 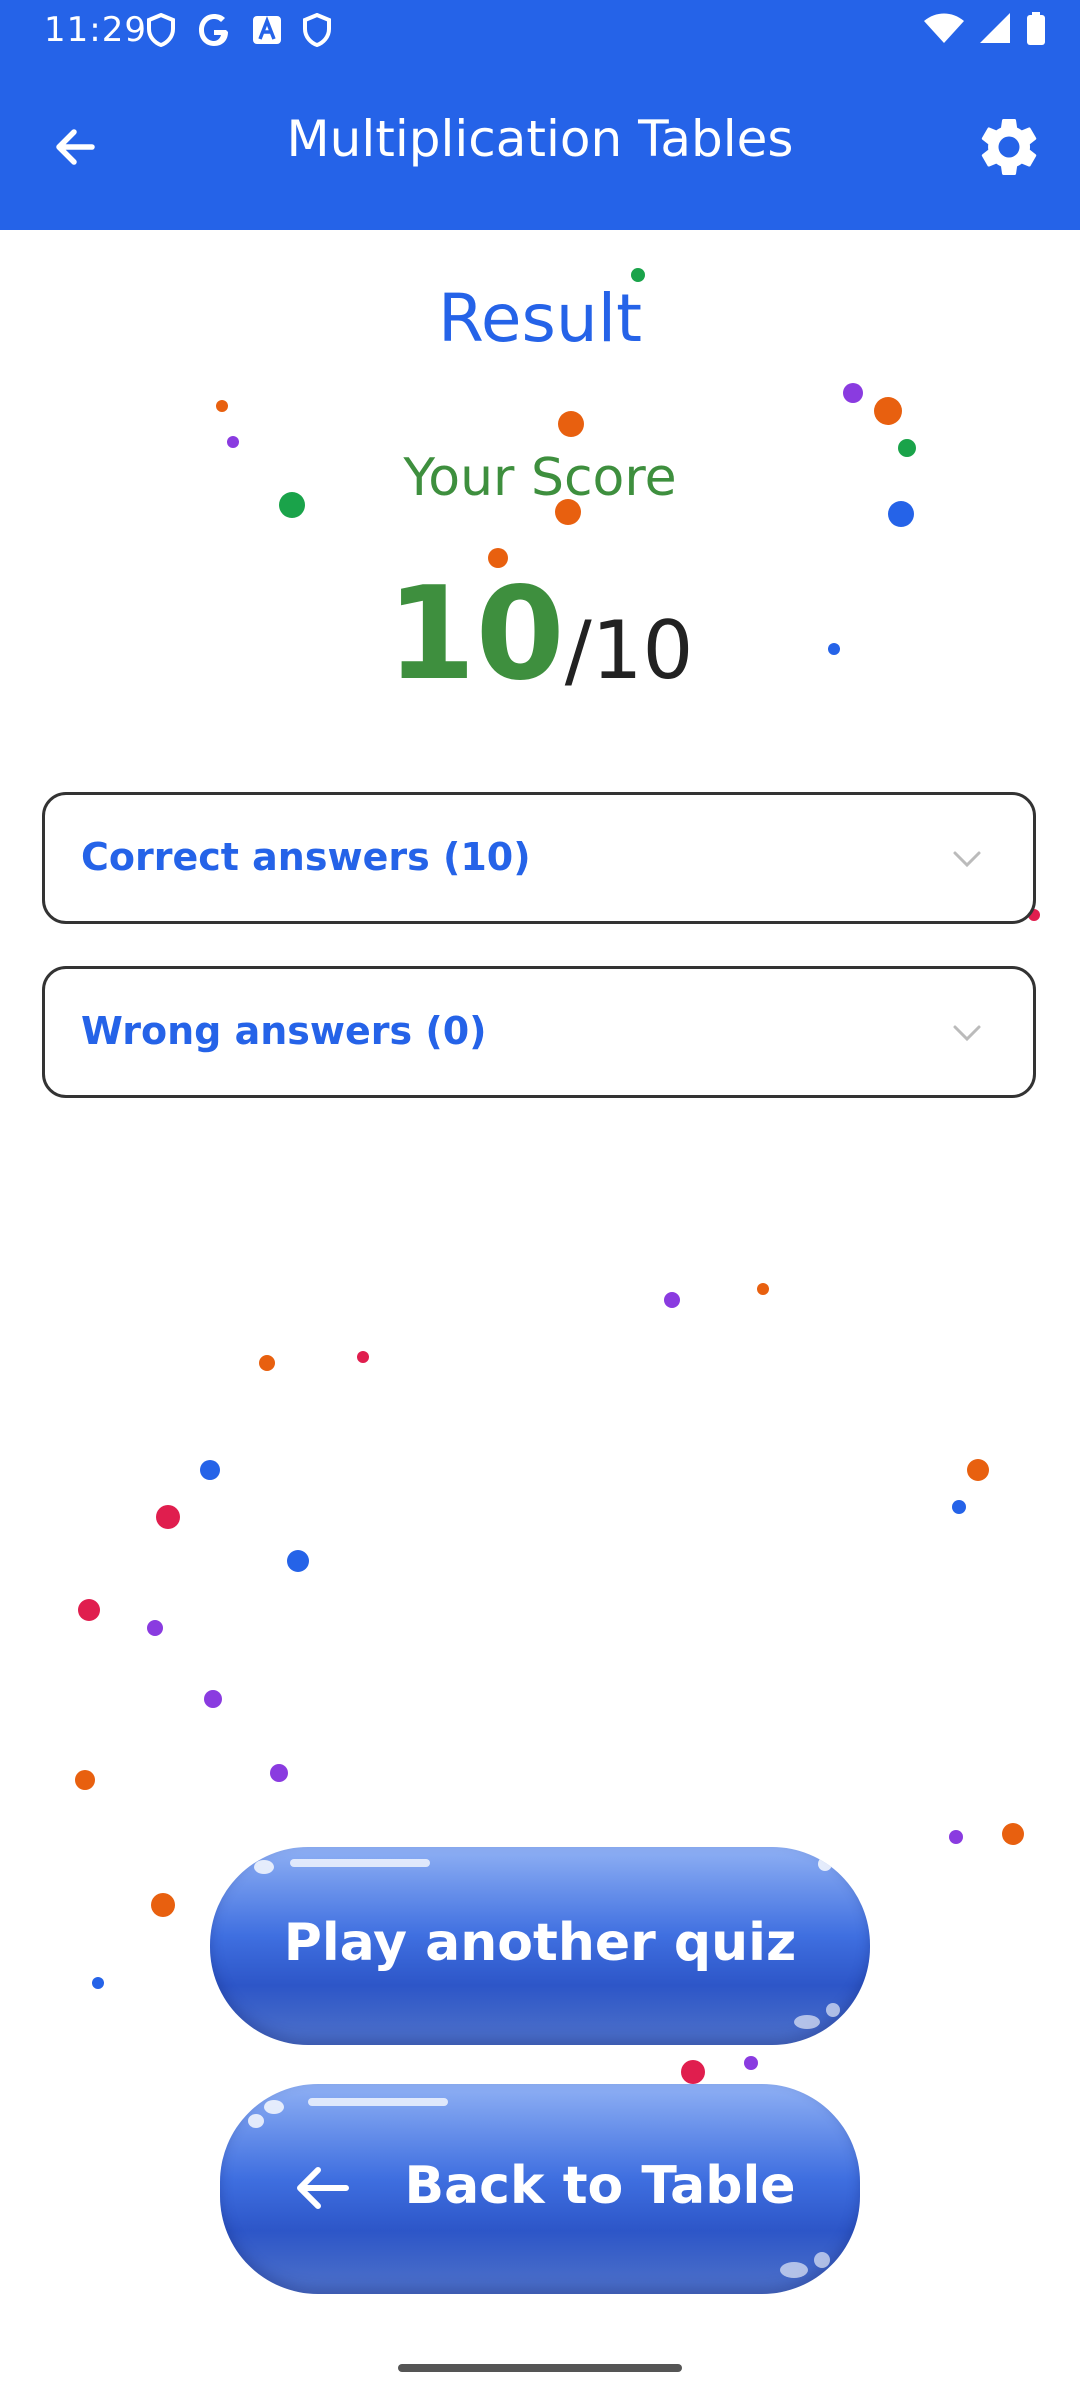 I want to click on app-a-icon, so click(x=267, y=30).